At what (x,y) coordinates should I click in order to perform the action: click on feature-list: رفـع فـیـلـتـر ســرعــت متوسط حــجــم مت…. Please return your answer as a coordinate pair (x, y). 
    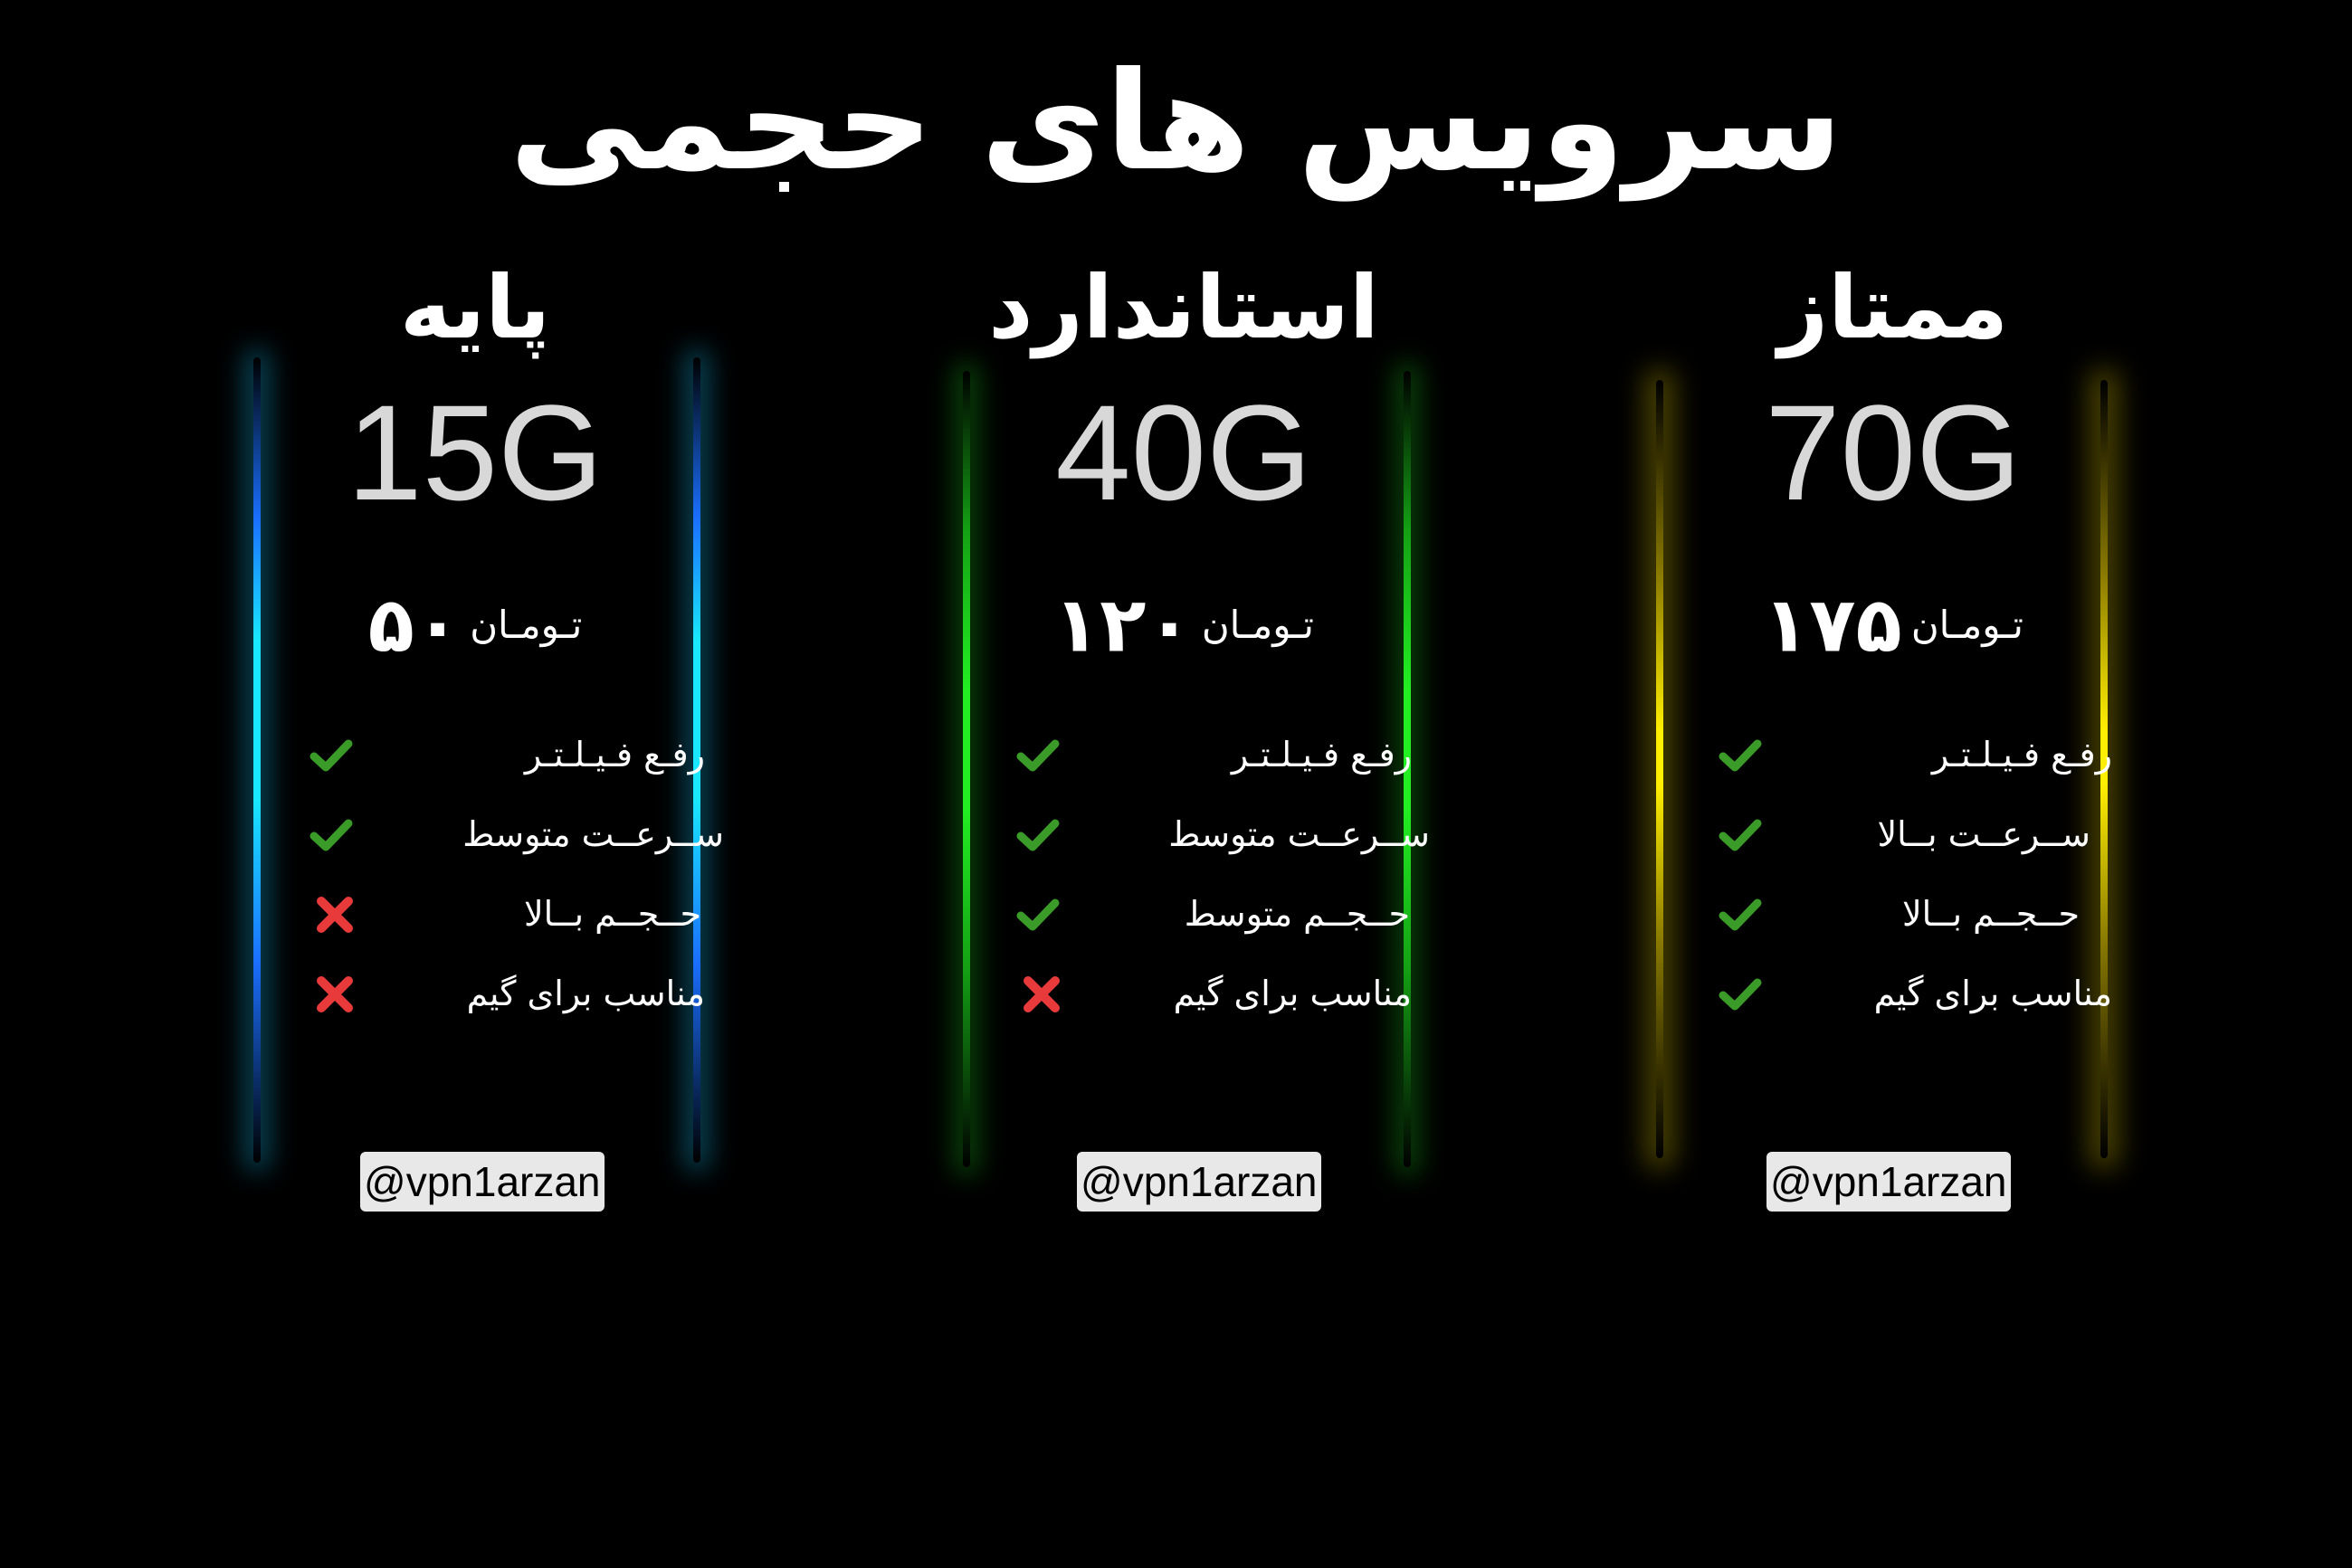
    Looking at the image, I should click on (1183, 874).